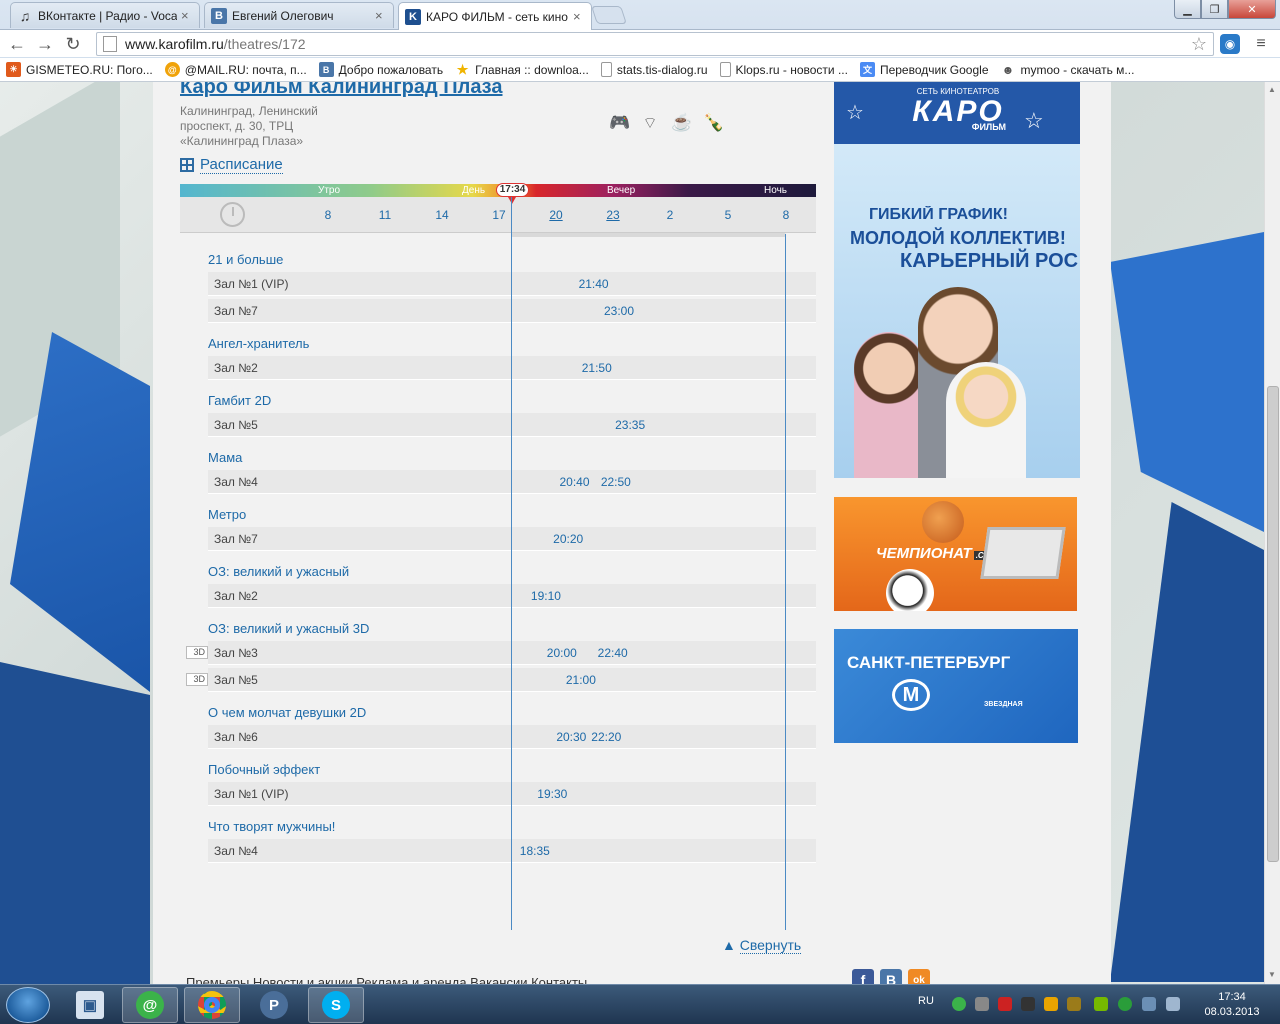 The width and height of the screenshot is (1280, 1024). I want to click on movie-title: 21 и больше, so click(245, 259).